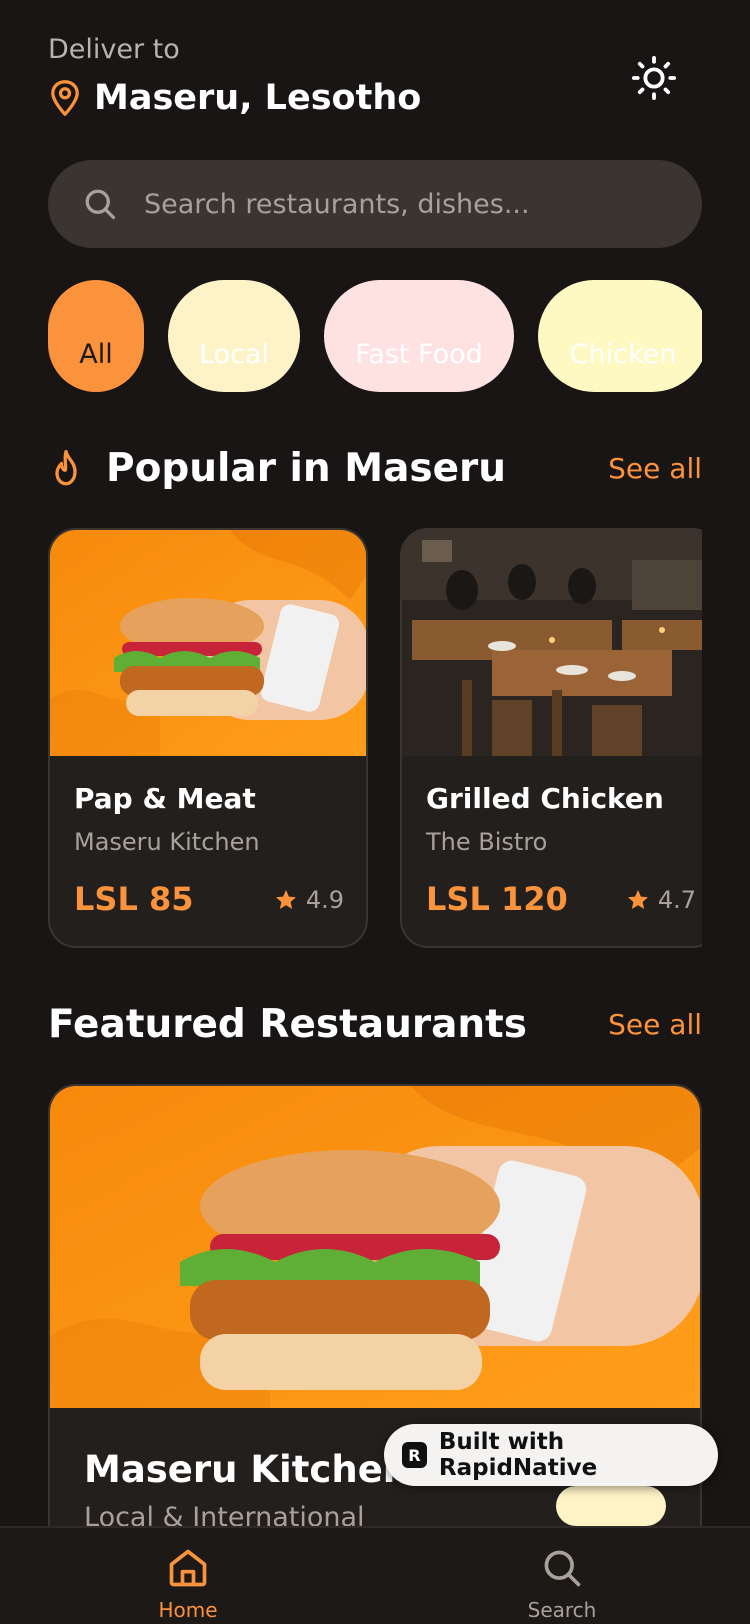  I want to click on burger-photo, so click(208, 643).